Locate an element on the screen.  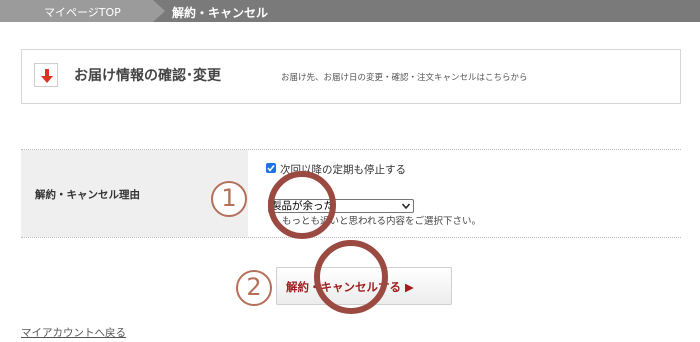
step-2-marker: 2 is located at coordinates (254, 288).